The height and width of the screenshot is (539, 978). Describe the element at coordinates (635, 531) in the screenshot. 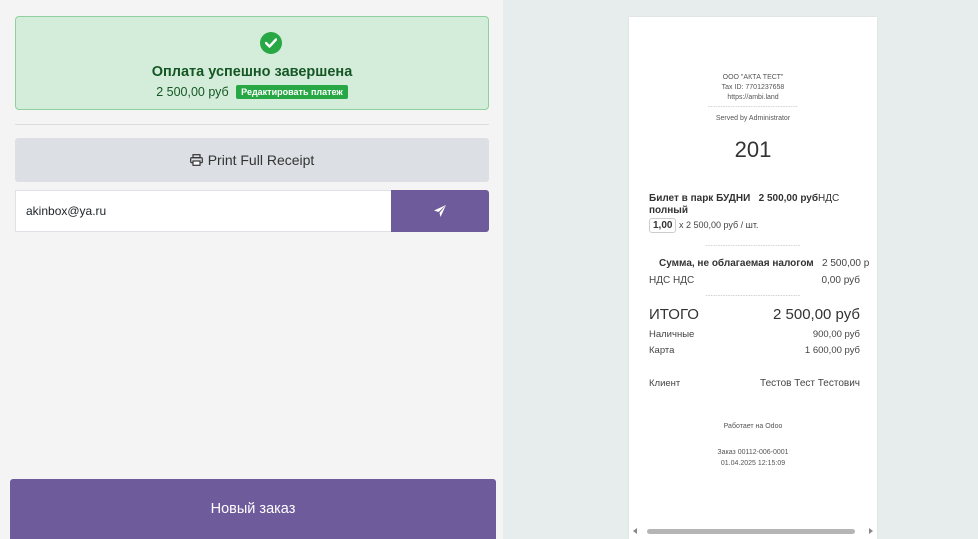

I see `scroll-left-arrow-icon` at that location.